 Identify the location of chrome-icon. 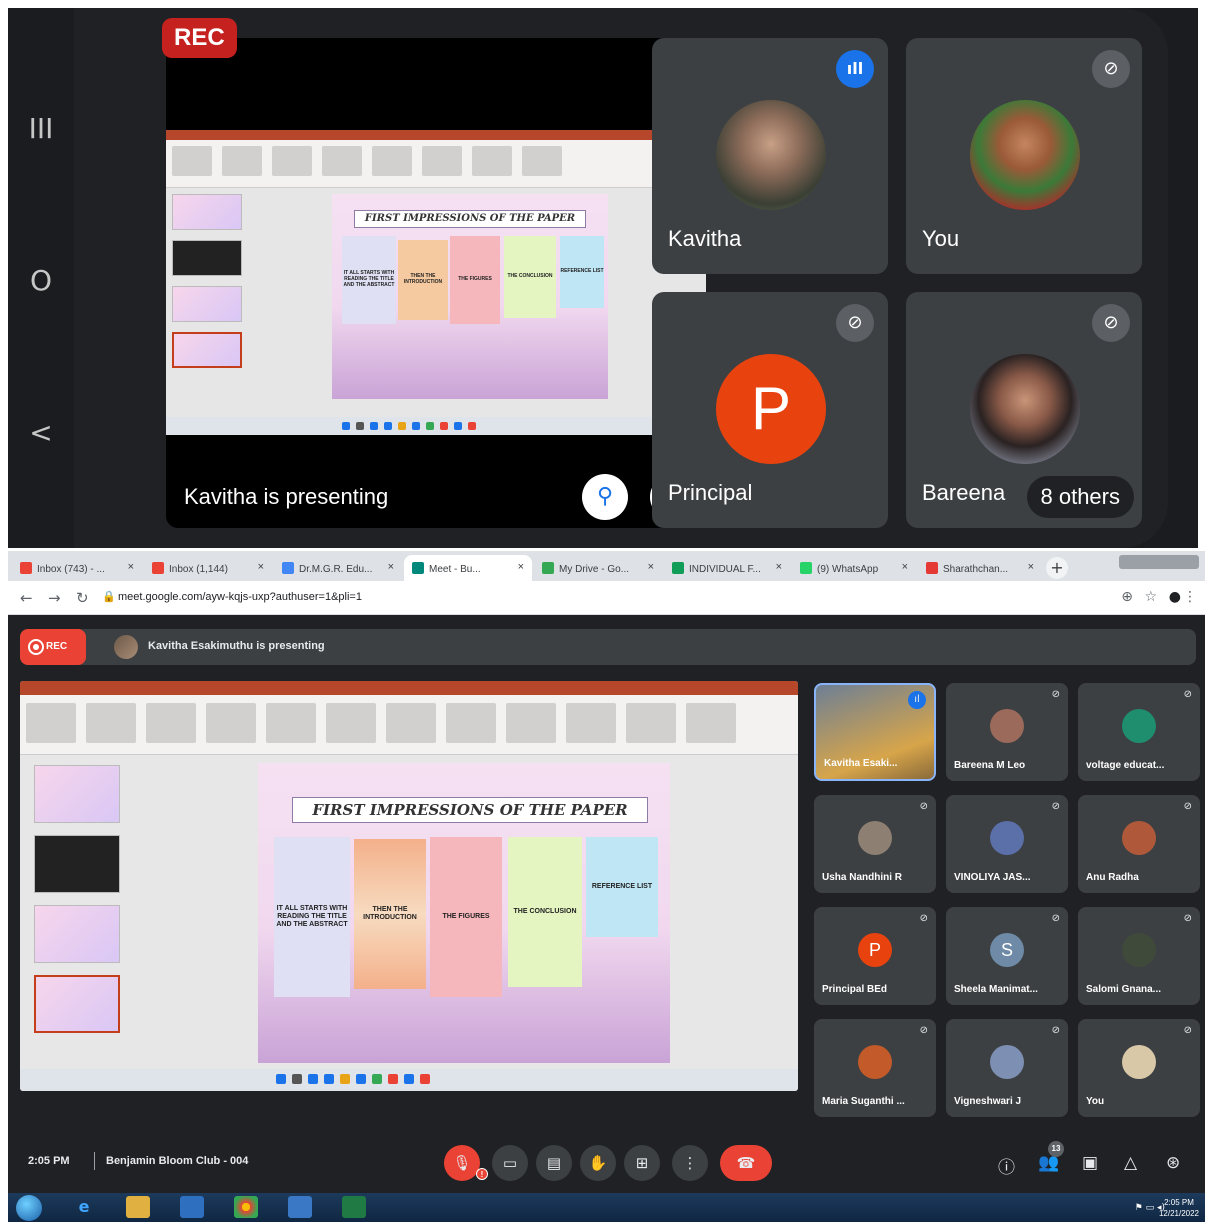
(246, 1207).